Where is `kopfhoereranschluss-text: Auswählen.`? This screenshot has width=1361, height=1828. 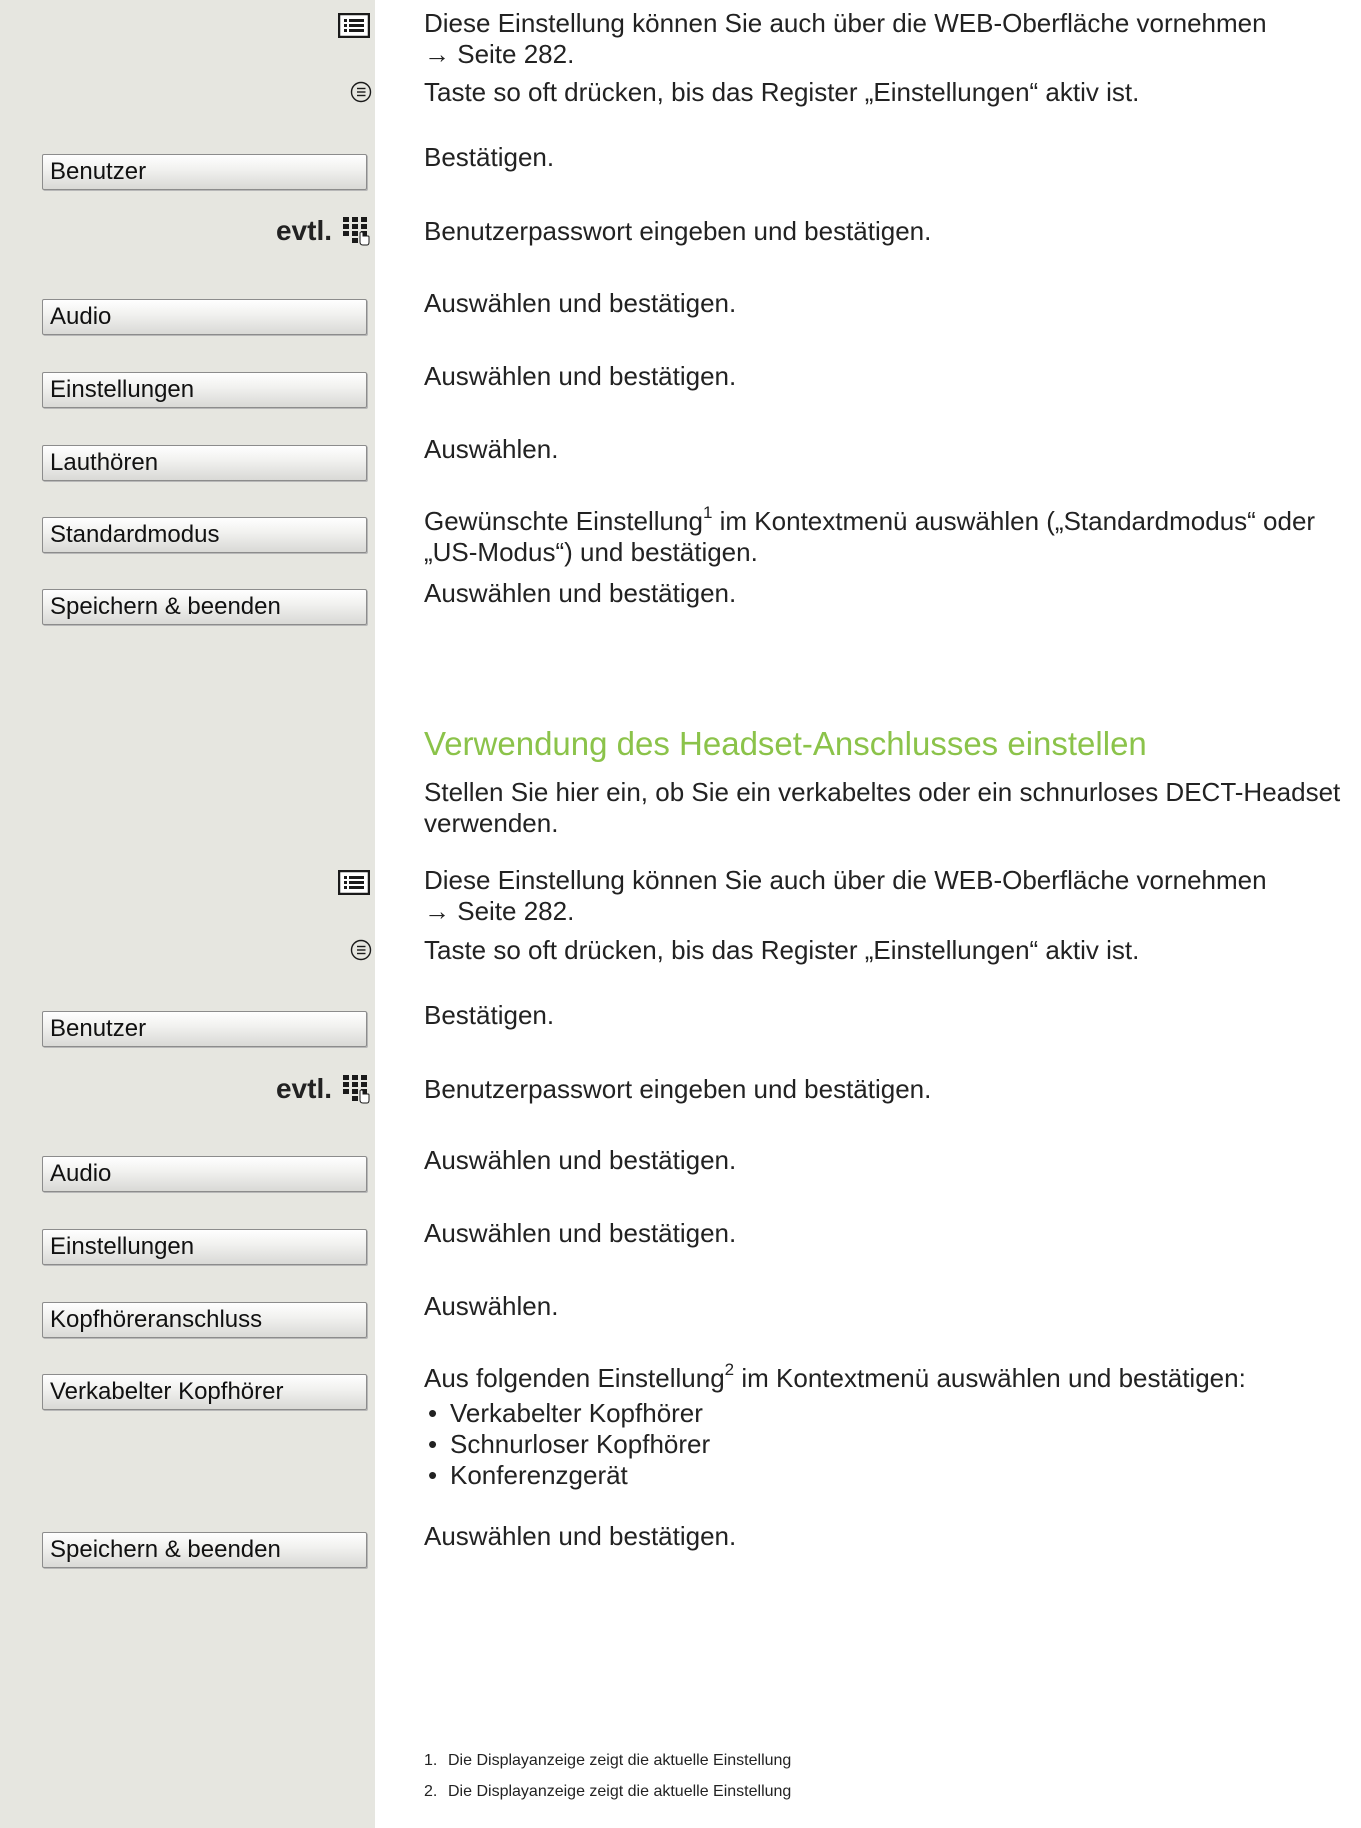
kopfhoereranschluss-text: Auswählen. is located at coordinates (491, 1306).